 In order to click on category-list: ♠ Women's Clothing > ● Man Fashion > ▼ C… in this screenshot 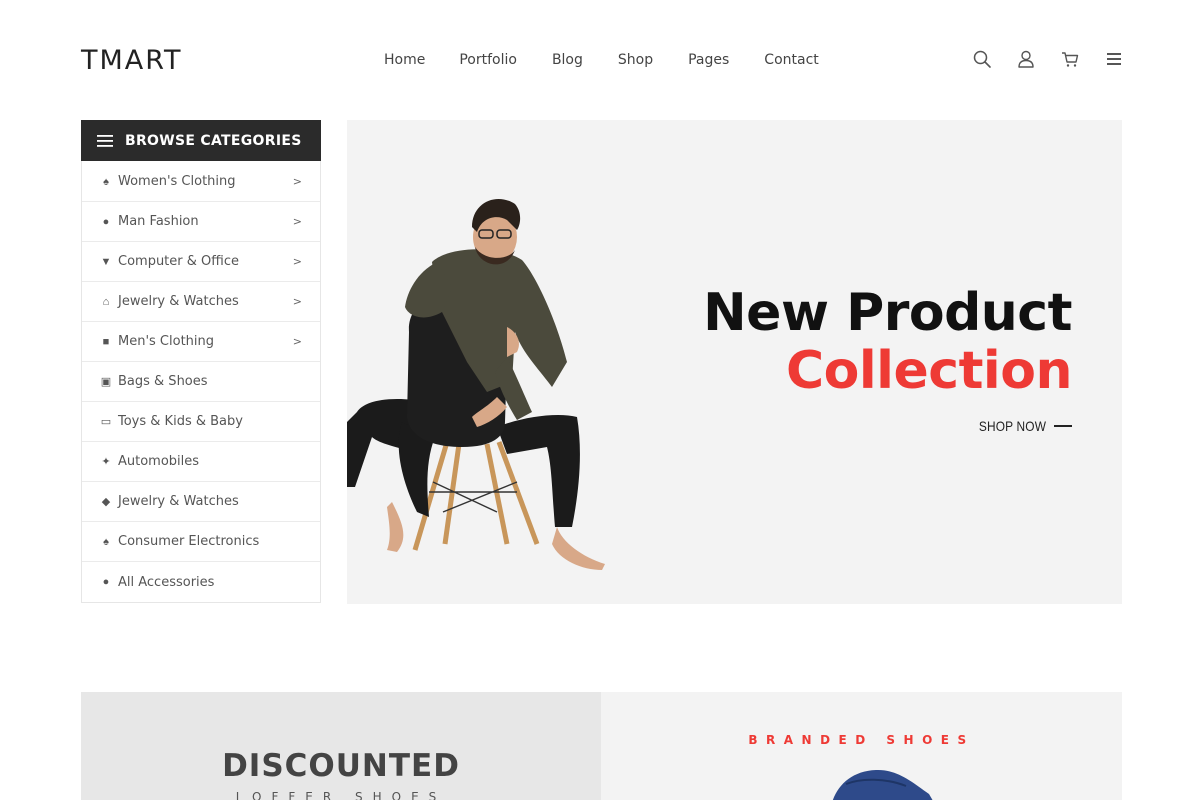, I will do `click(201, 382)`.